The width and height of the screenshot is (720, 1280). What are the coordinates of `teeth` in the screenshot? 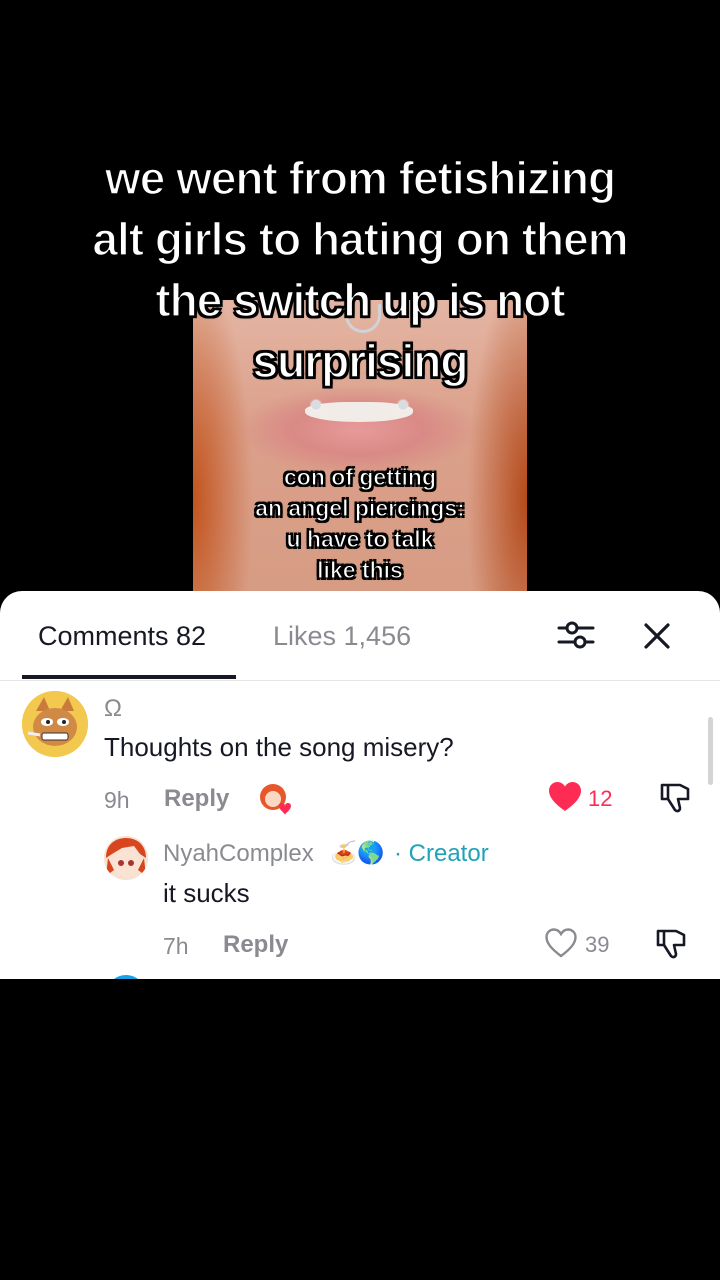 It's located at (359, 412).